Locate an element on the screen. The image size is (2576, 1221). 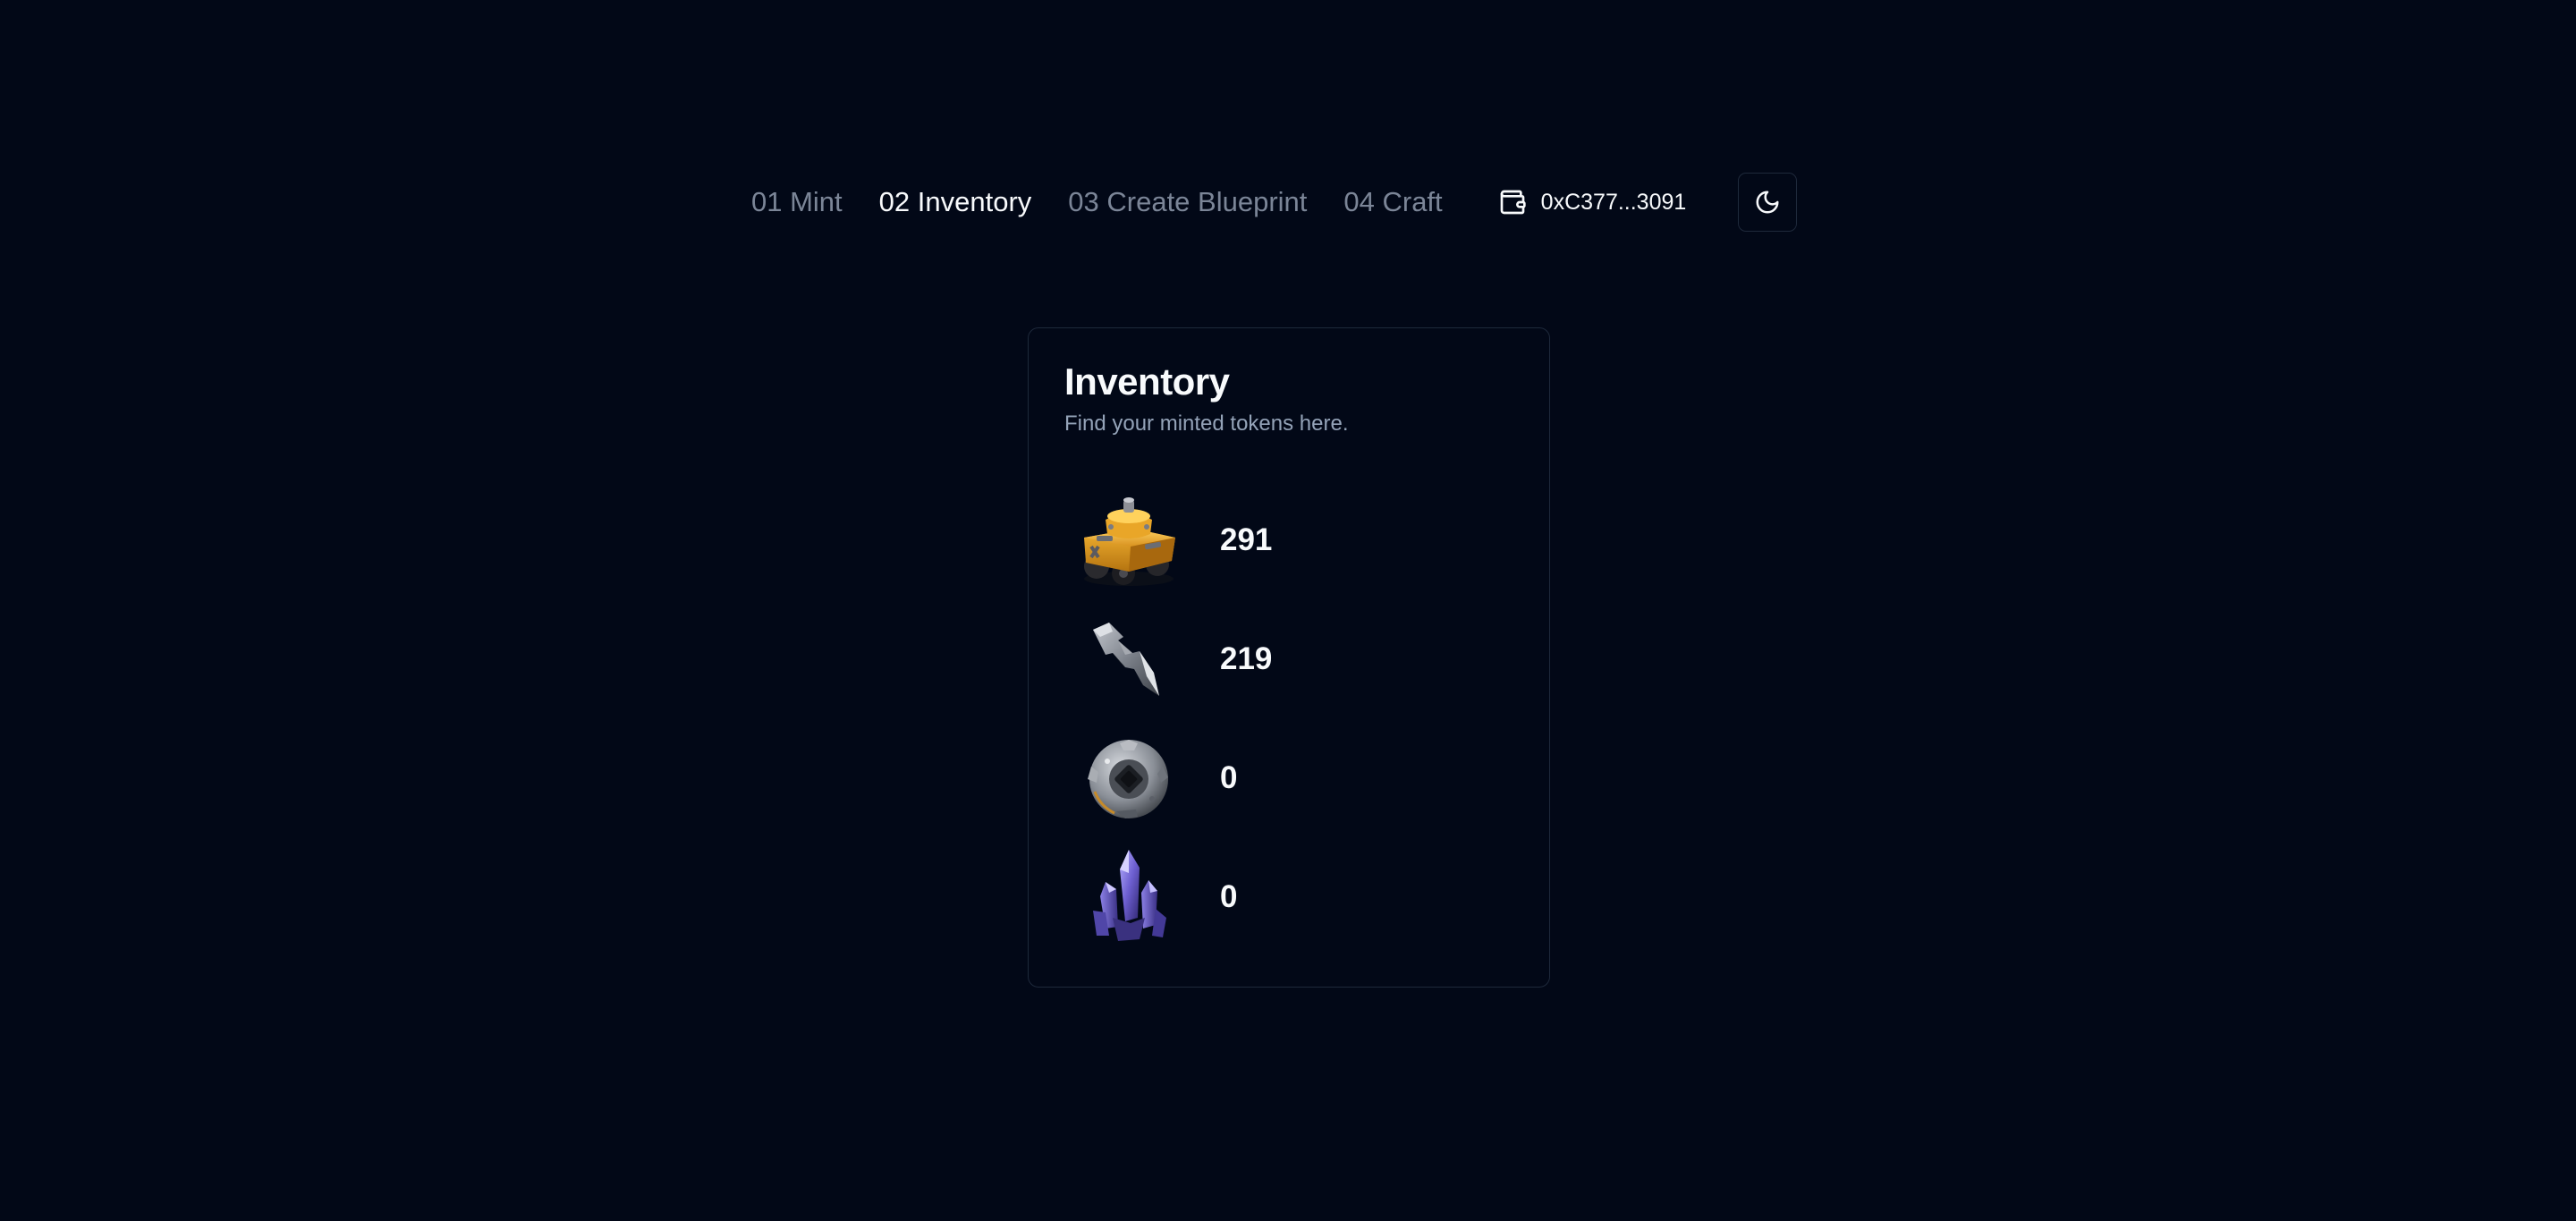
nav-item-create-blueprint: 03 Create Blueprint is located at coordinates (1187, 203).